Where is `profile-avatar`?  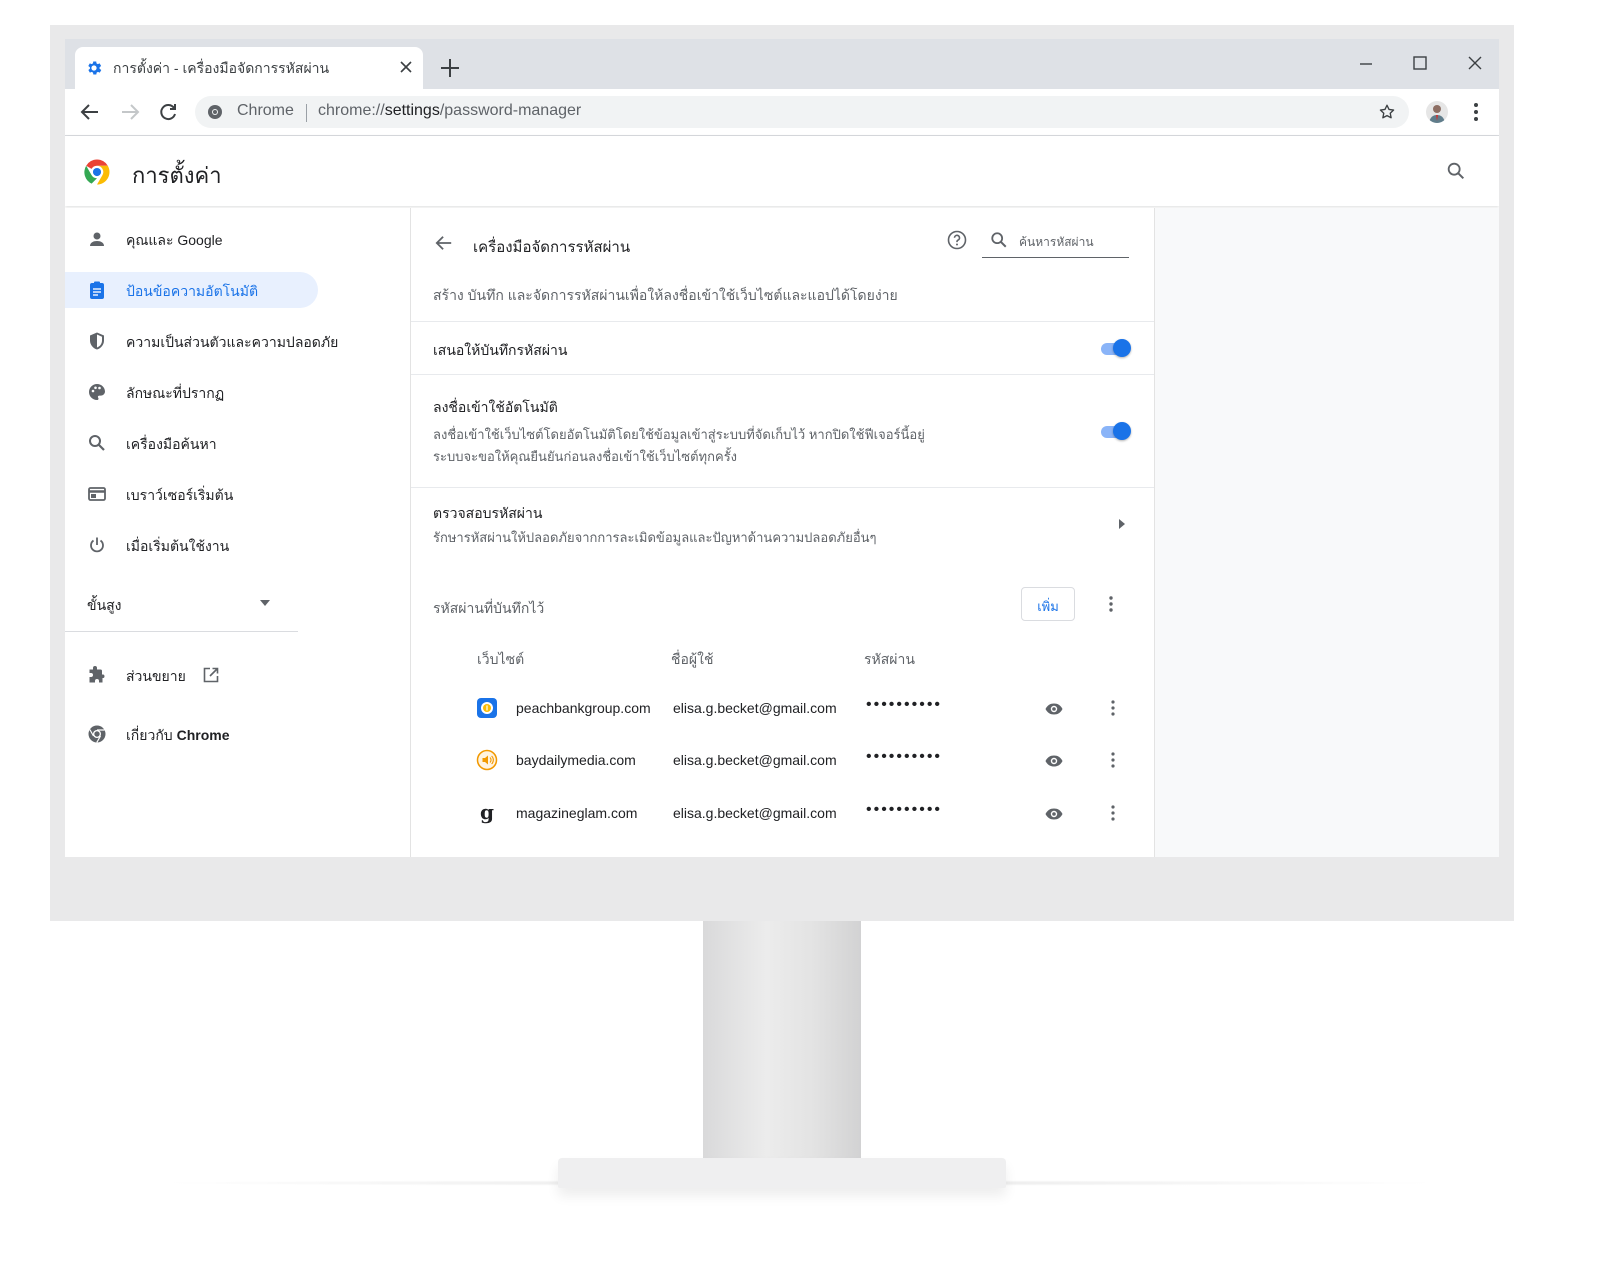
profile-avatar is located at coordinates (1437, 112).